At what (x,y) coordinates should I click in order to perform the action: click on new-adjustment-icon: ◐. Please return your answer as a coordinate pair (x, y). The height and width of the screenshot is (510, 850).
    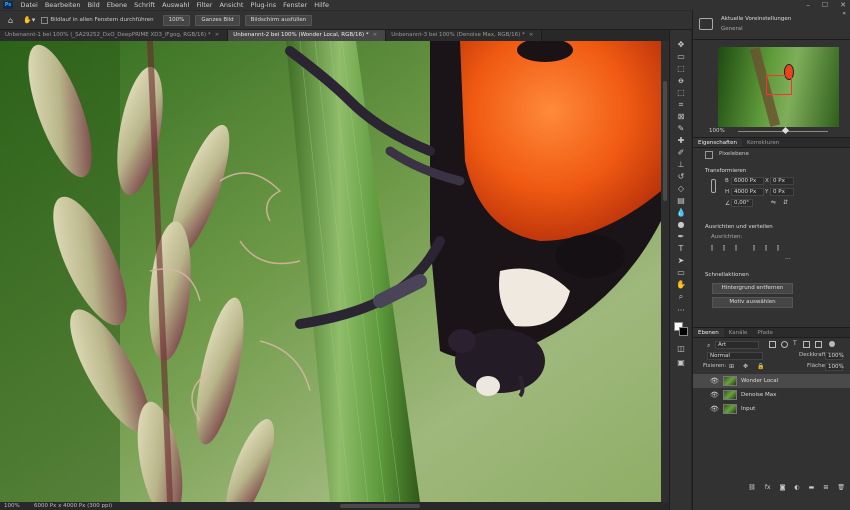
    Looking at the image, I should click on (796, 489).